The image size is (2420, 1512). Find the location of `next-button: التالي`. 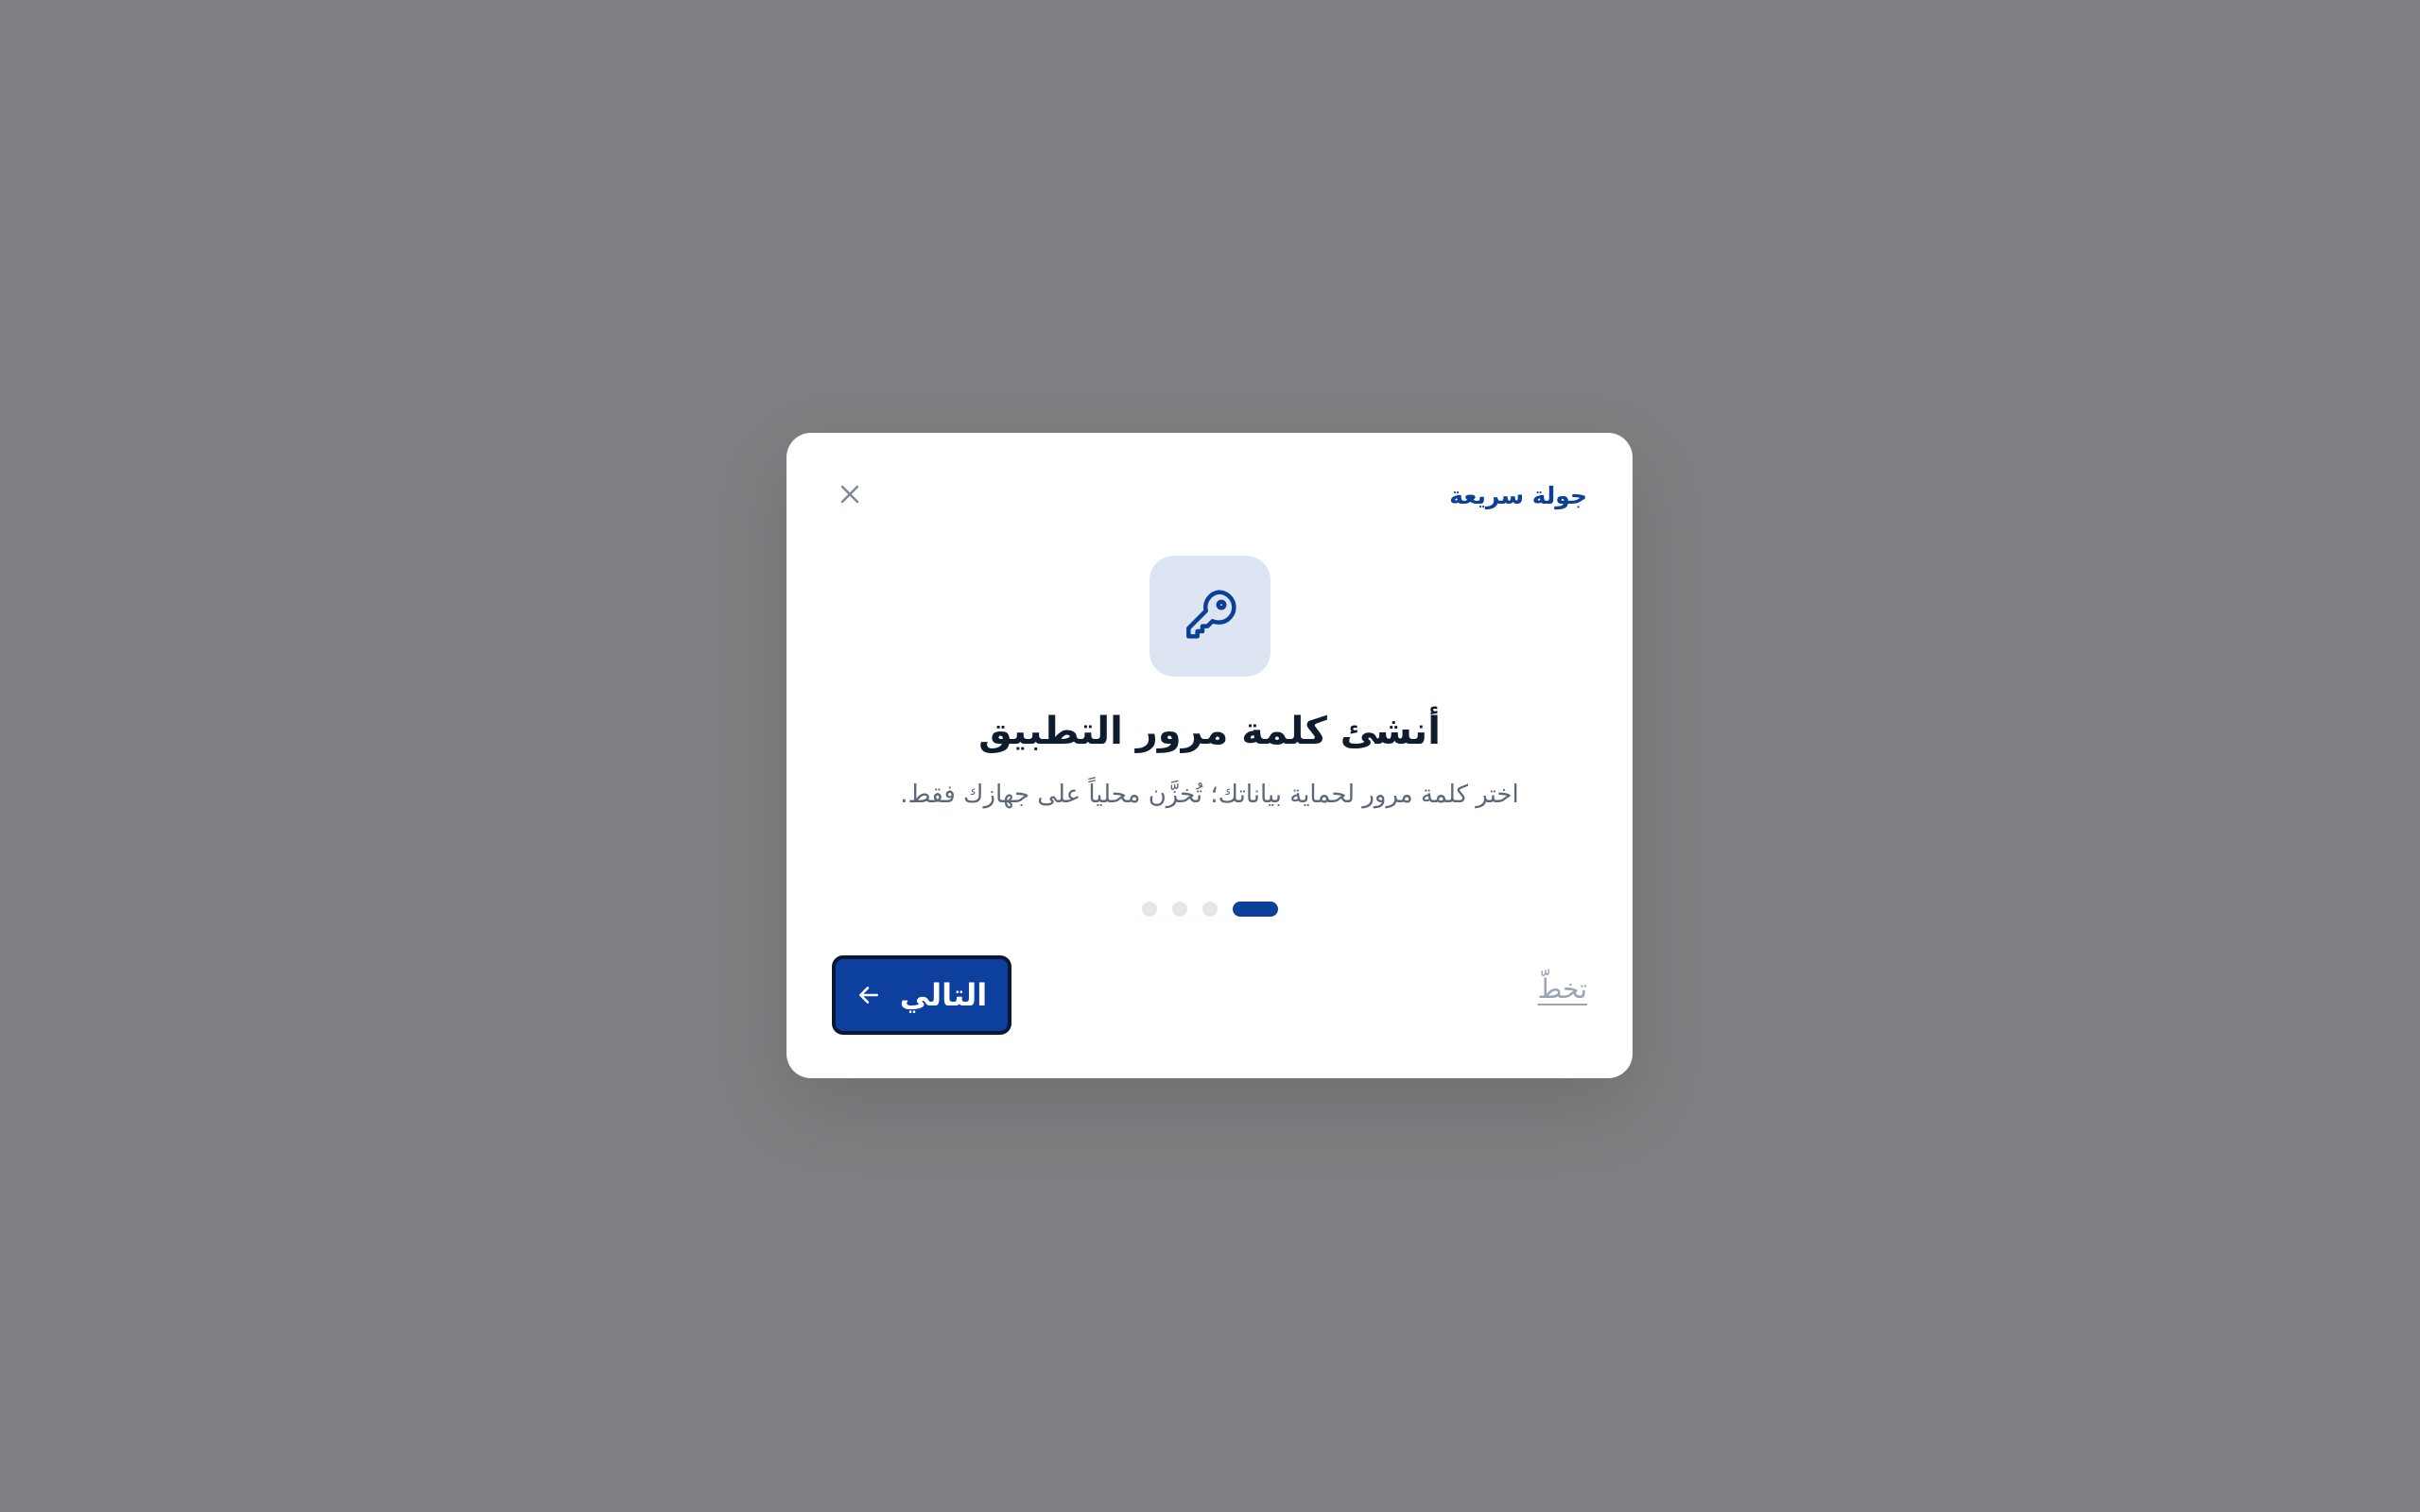

next-button: التالي is located at coordinates (921, 995).